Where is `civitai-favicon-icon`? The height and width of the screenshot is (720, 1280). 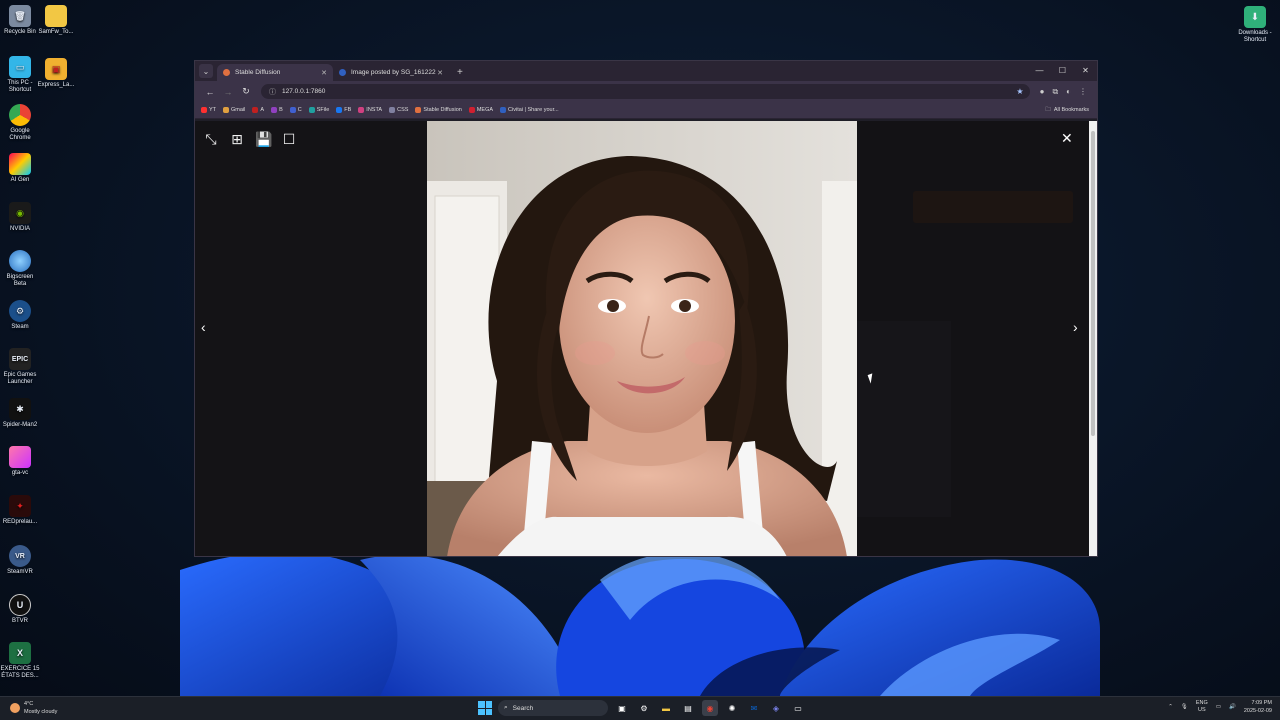 civitai-favicon-icon is located at coordinates (342, 72).